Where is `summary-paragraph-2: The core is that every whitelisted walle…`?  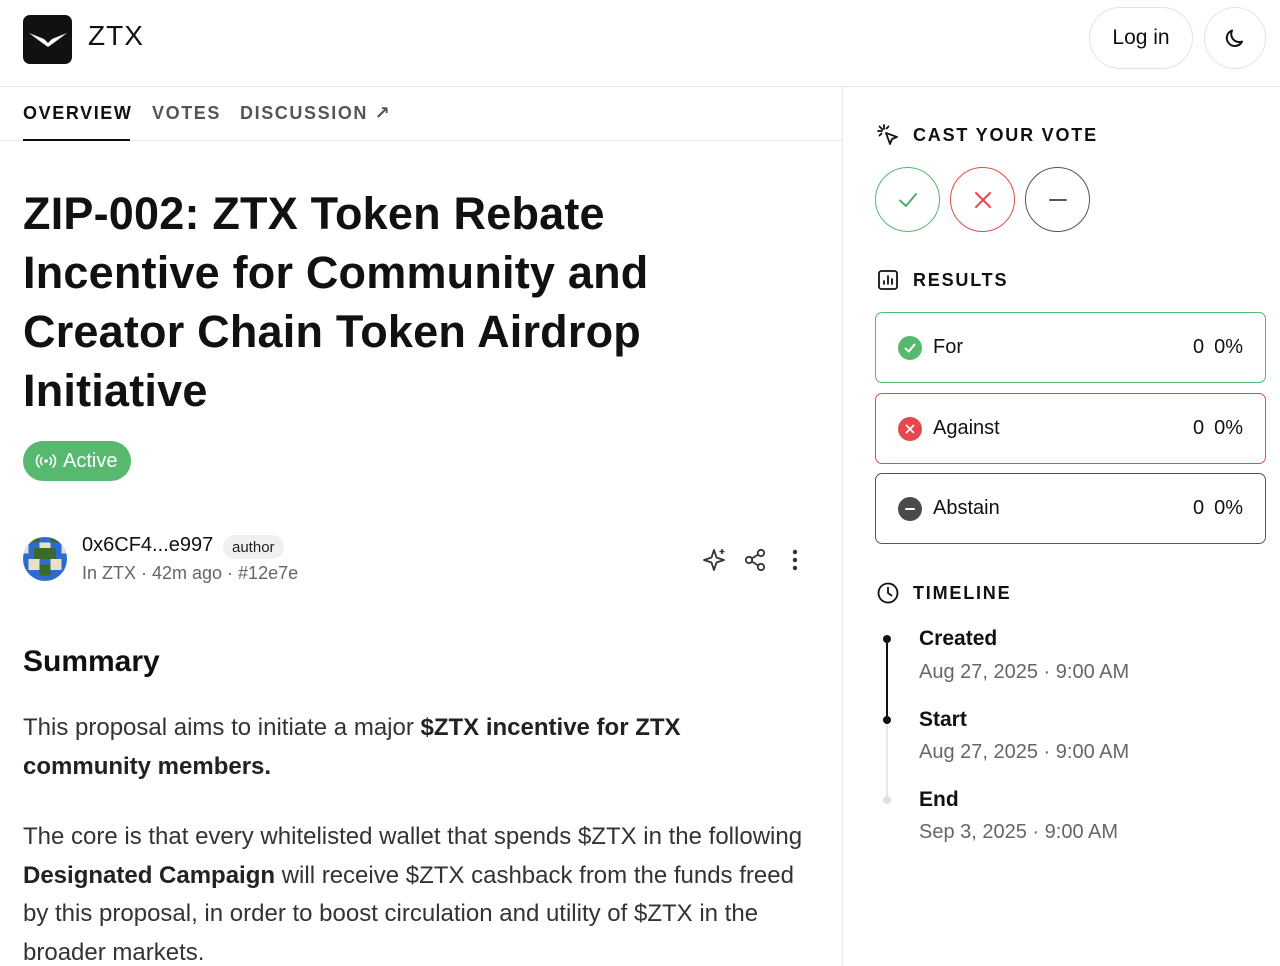 summary-paragraph-2: The core is that every whitelisted walle… is located at coordinates (413, 894).